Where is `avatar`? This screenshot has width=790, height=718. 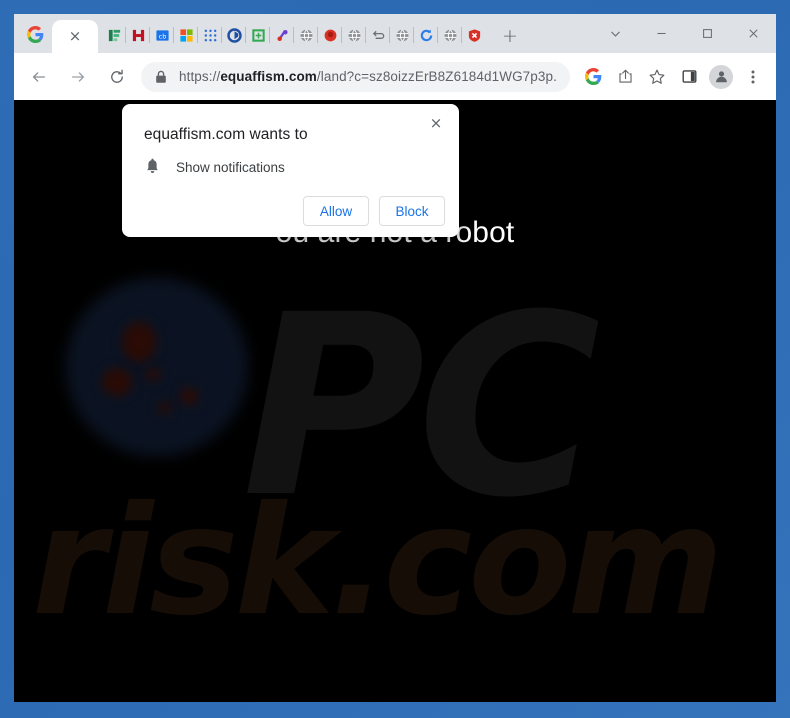
avatar is located at coordinates (721, 76).